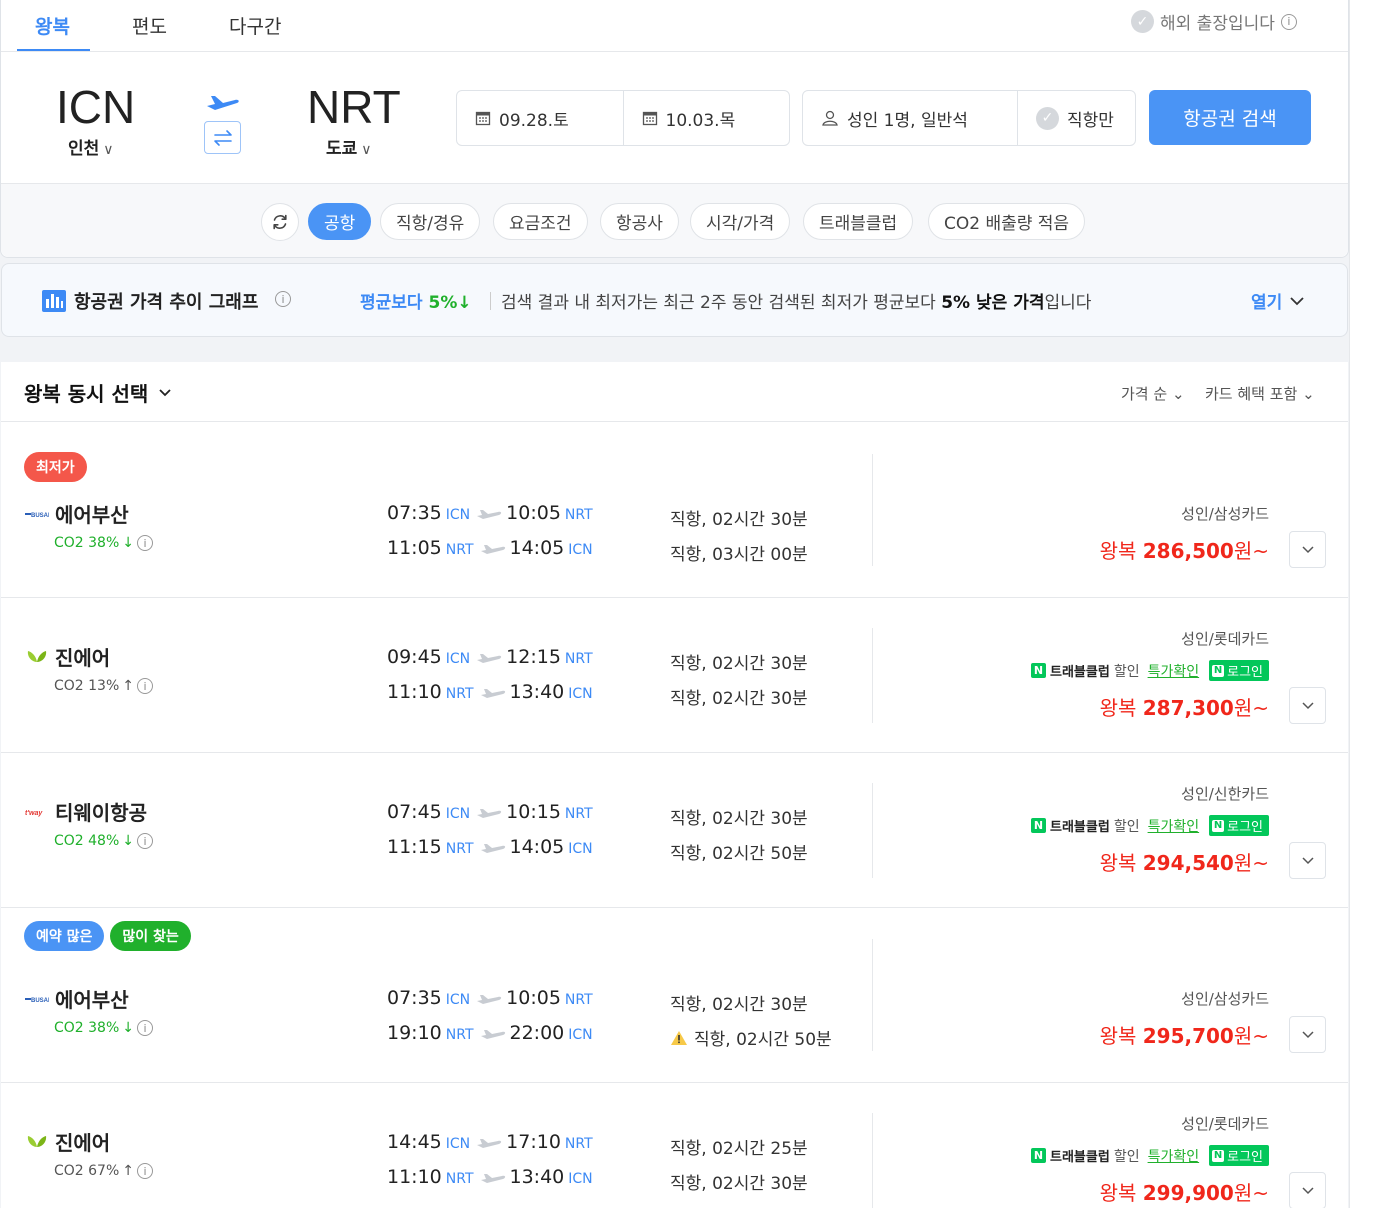 This screenshot has width=1383, height=1208. I want to click on return-duration: 직항, 02시간 50분, so click(739, 851).